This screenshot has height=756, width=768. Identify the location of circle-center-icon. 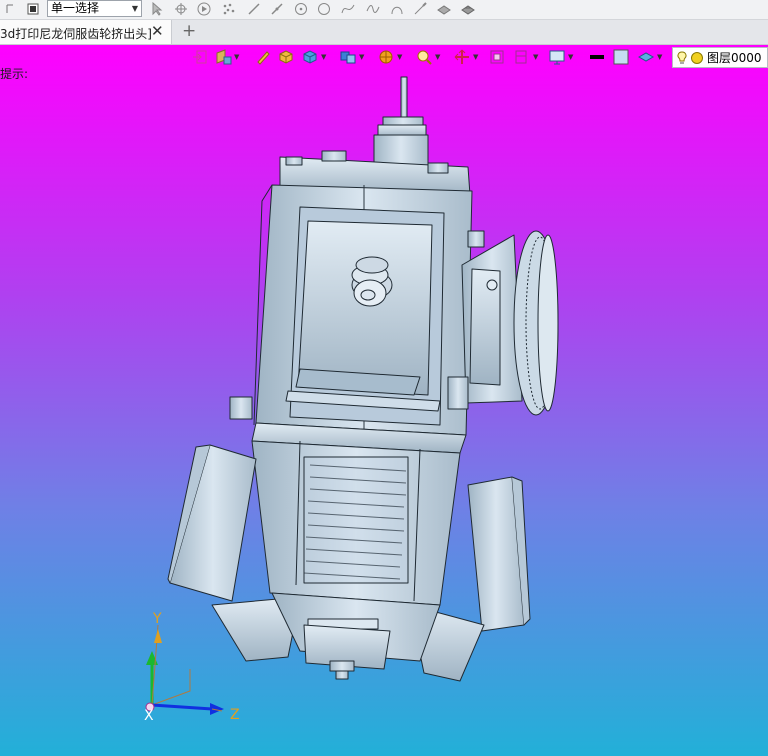
(301, 9).